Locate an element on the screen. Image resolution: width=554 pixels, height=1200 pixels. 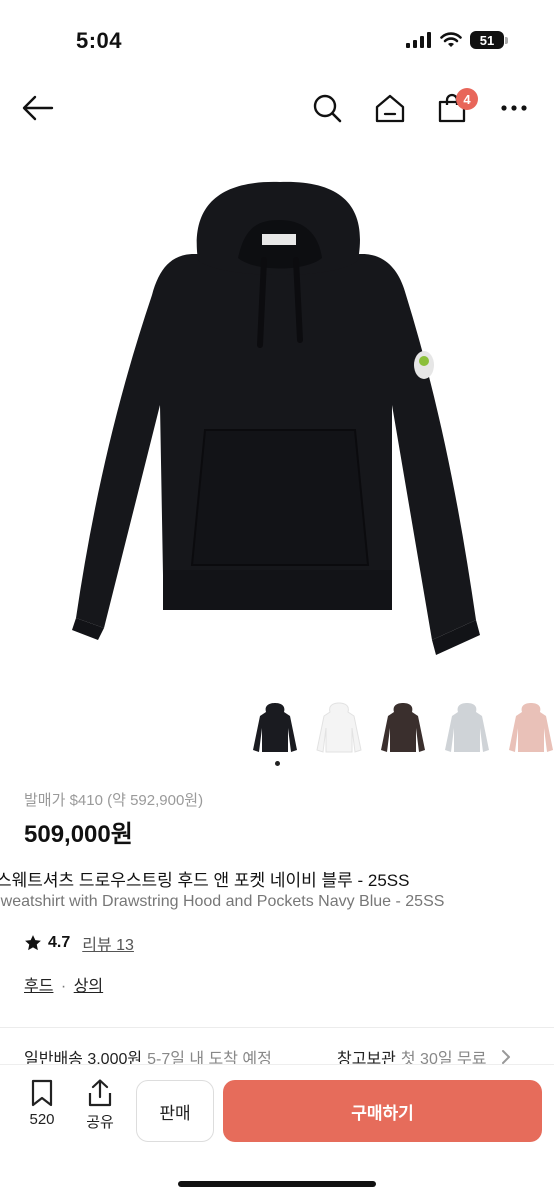
divider is located at coordinates (277, 1027).